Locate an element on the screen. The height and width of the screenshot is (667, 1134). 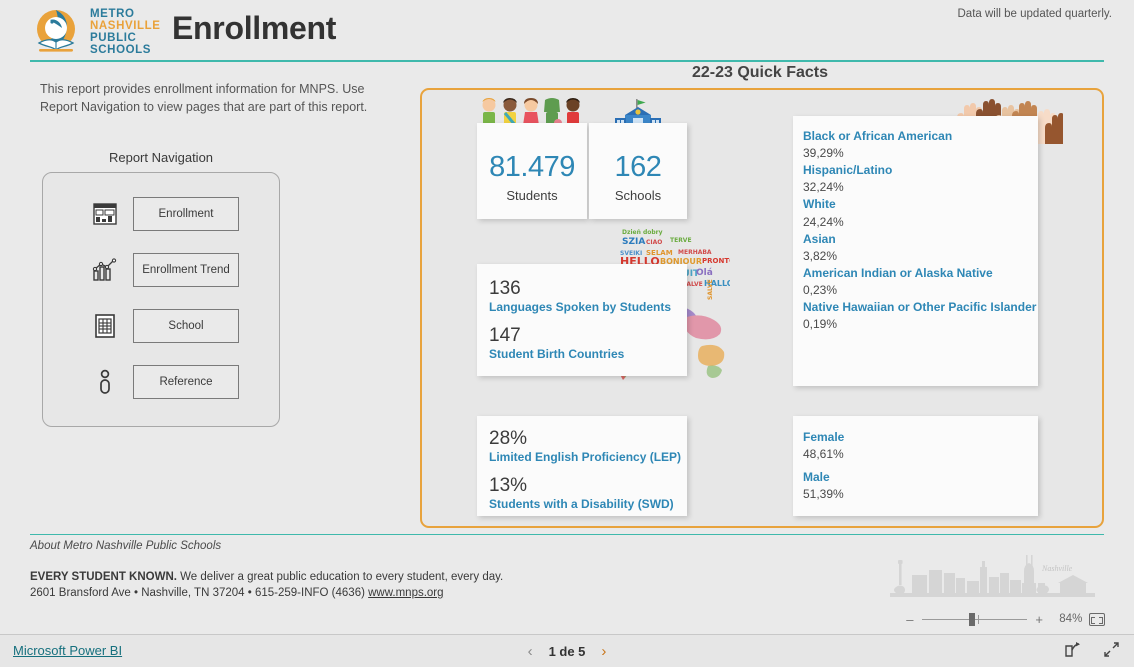
quick-facts-title: 22-23 Quick Facts is located at coordinates (760, 72).